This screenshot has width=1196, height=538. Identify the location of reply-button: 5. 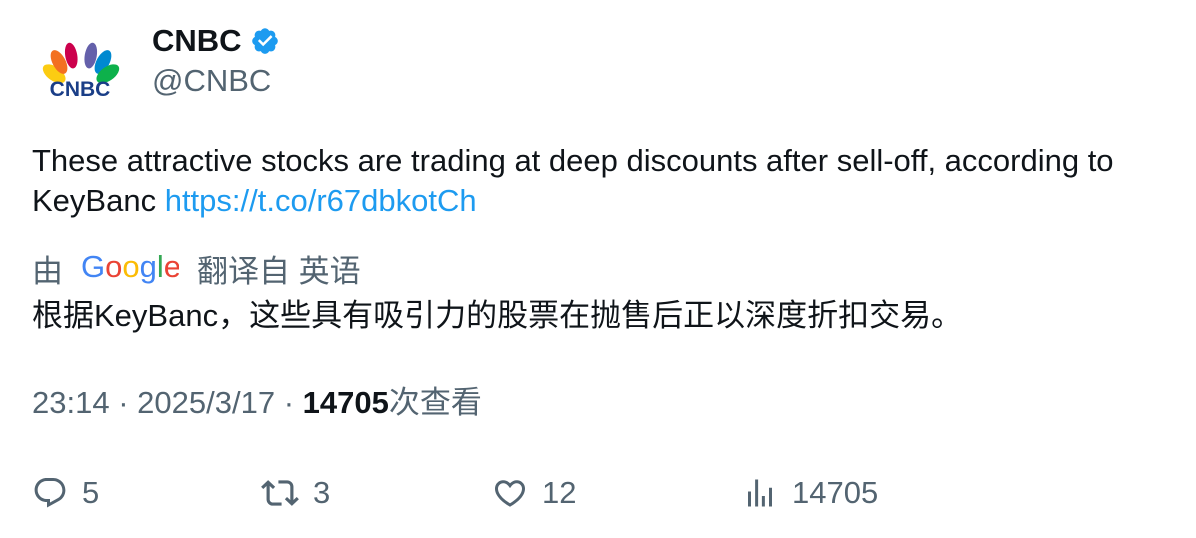
(65, 493).